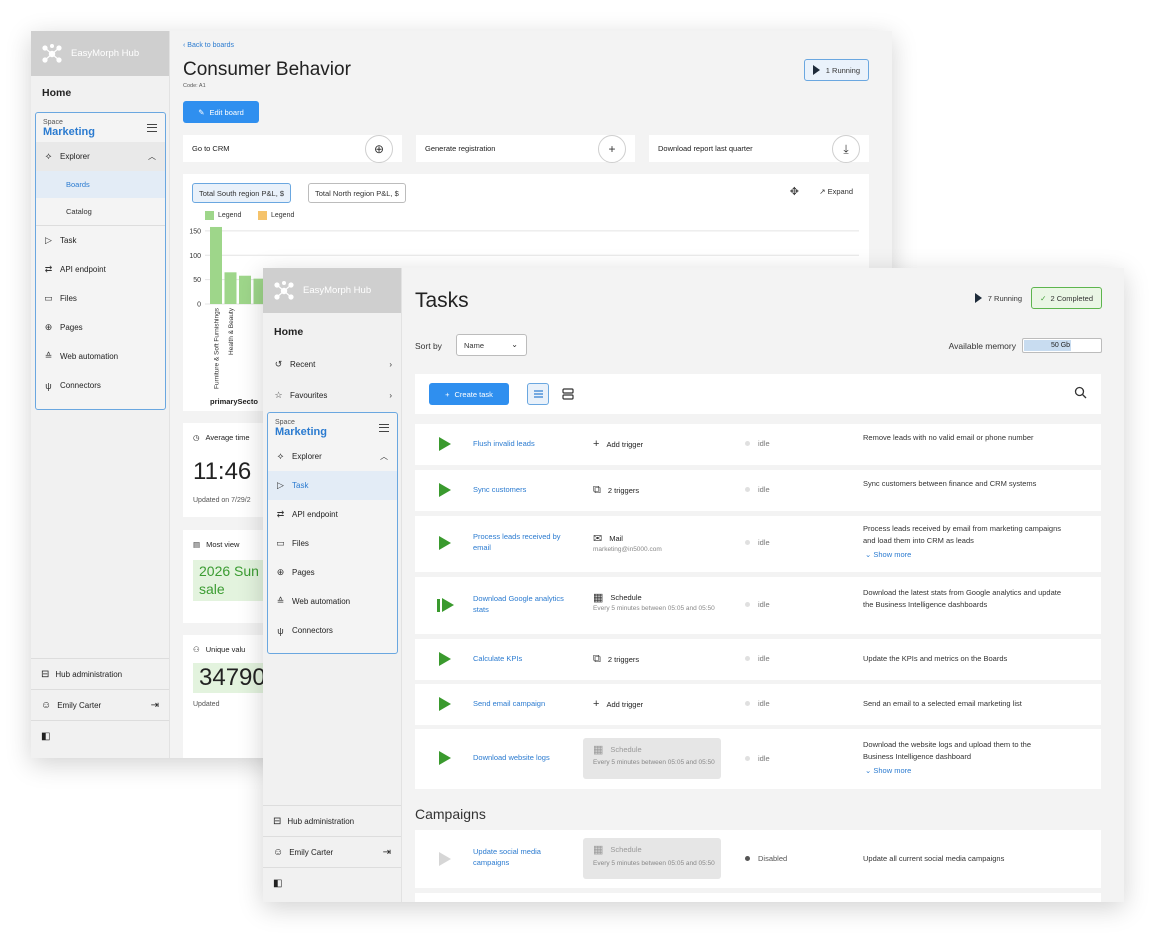  Describe the element at coordinates (525, 542) in the screenshot. I see `task-name: Process leads received by email` at that location.